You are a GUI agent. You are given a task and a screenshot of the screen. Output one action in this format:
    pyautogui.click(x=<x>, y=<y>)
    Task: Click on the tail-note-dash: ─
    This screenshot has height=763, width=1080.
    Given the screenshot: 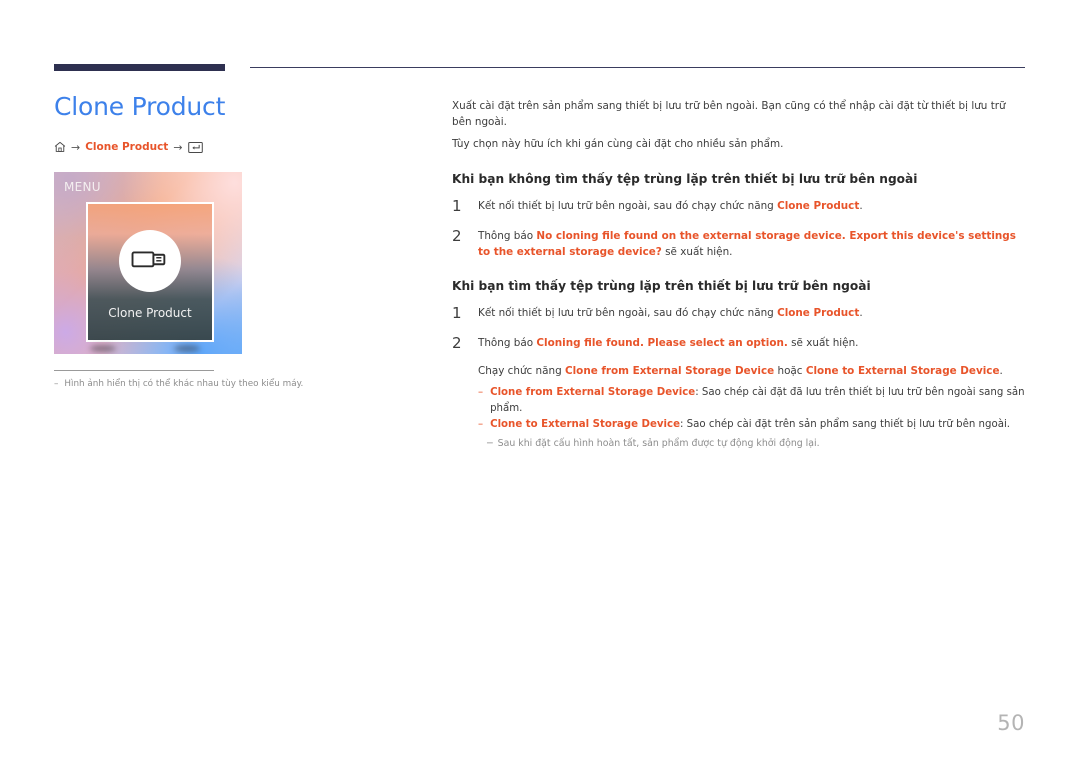 What is the action you would take?
    pyautogui.click(x=490, y=443)
    